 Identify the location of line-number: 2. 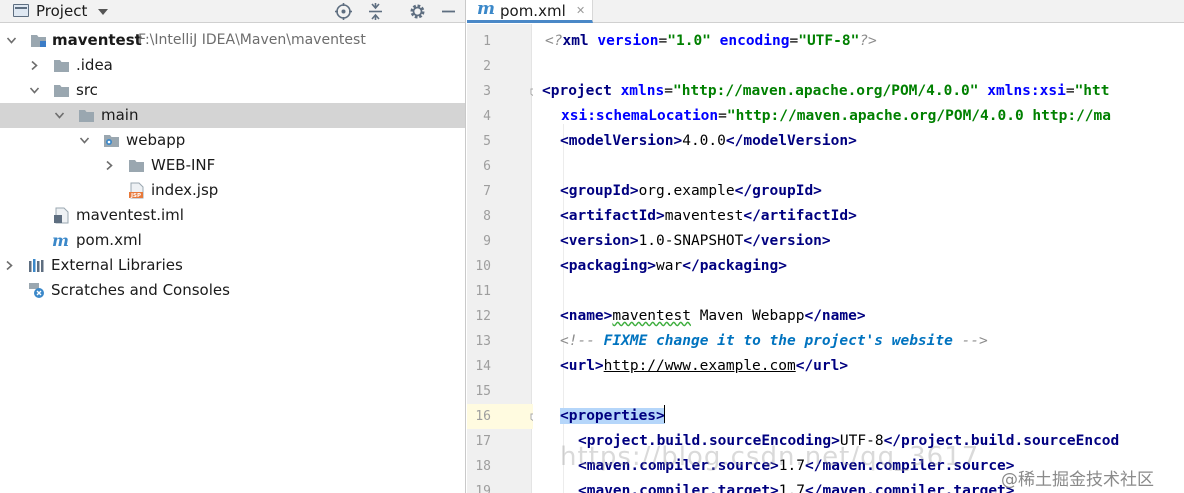
(487, 66).